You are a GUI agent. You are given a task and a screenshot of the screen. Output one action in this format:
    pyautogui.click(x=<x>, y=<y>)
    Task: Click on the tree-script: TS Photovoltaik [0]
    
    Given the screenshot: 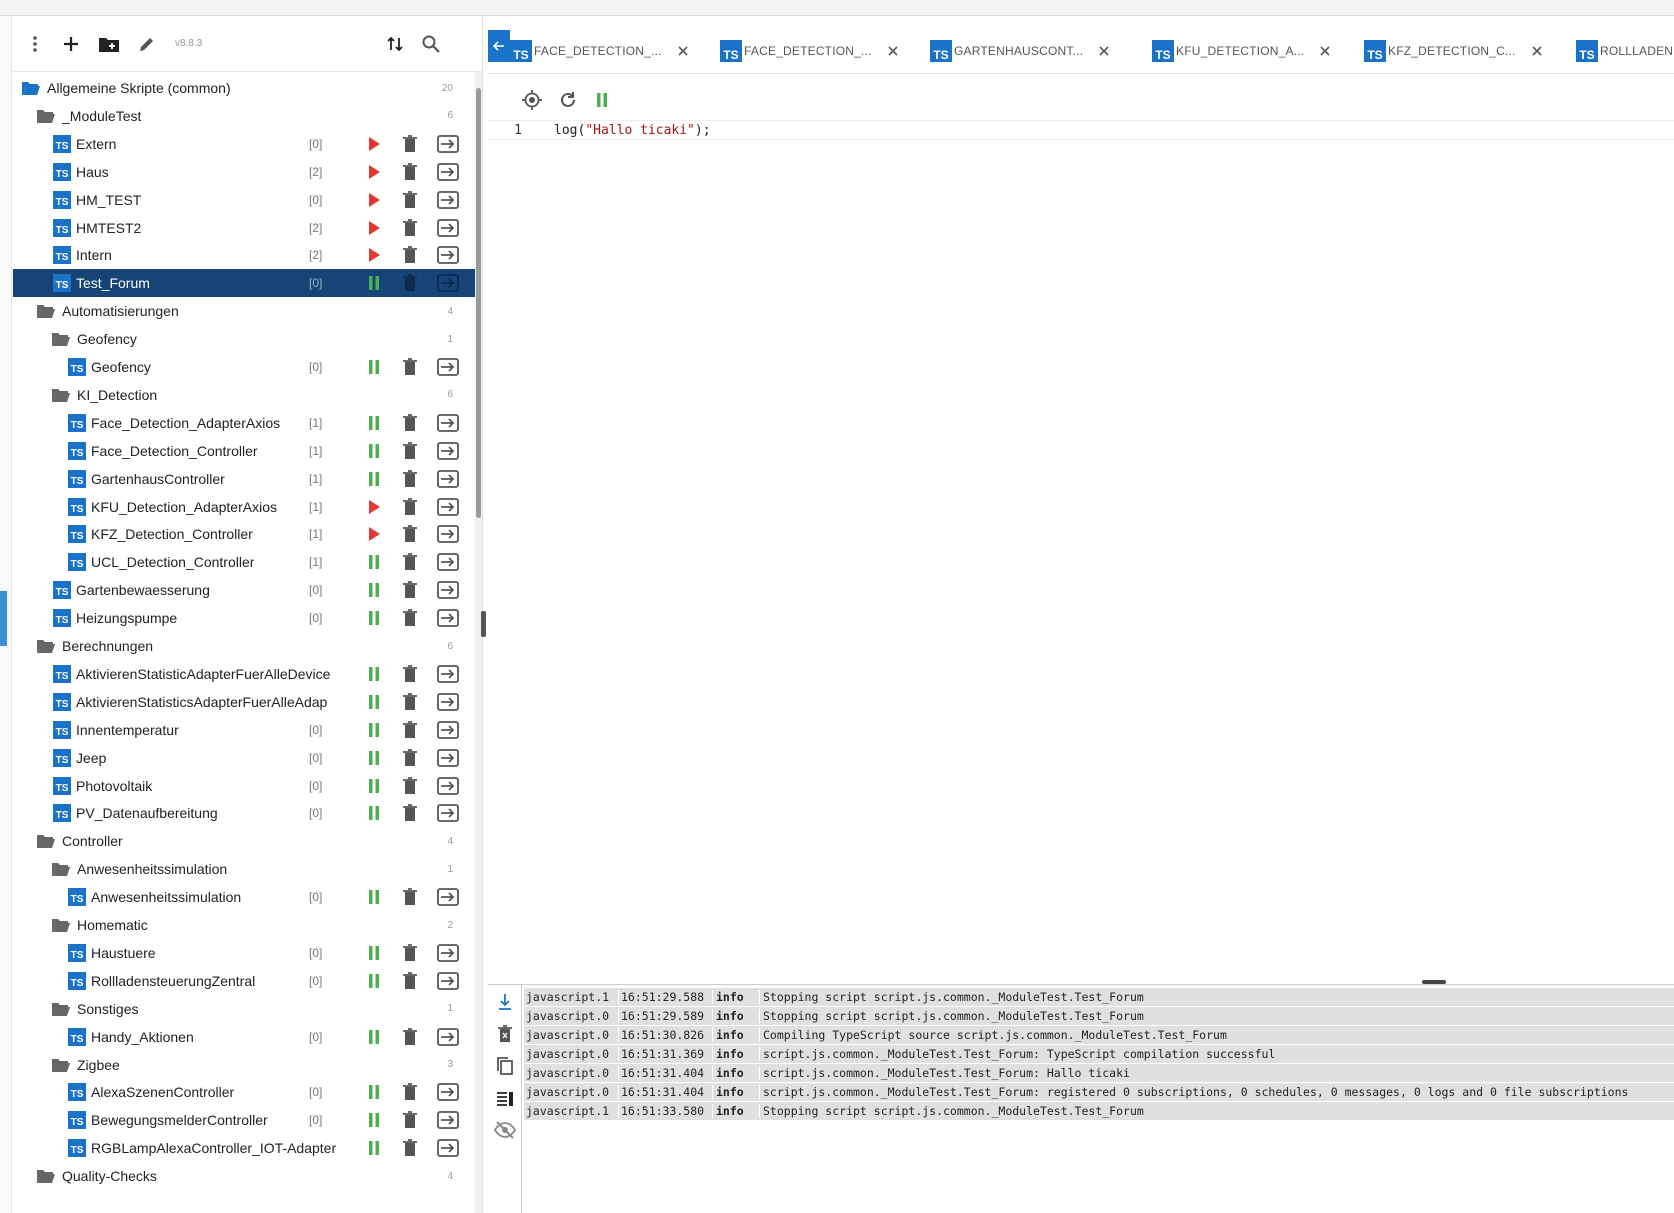 What is the action you would take?
    pyautogui.click(x=244, y=786)
    